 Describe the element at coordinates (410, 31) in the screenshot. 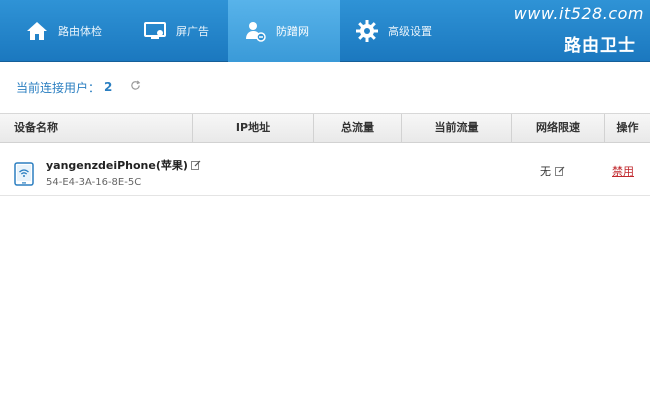

I see `tab-label: 高级设置` at that location.